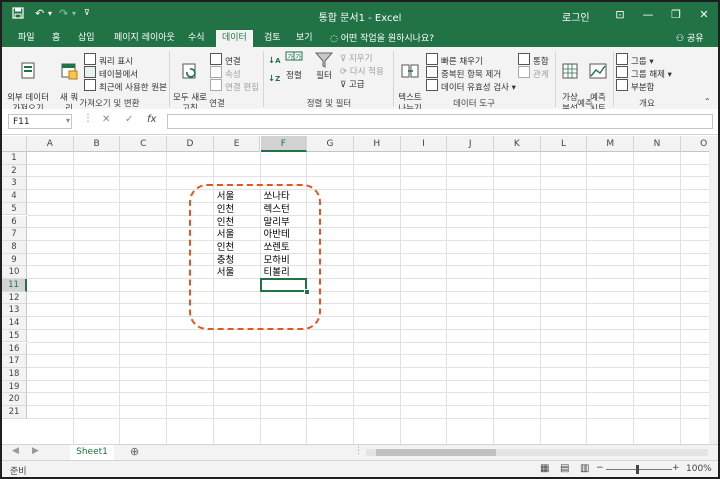  What do you see at coordinates (517, 144) in the screenshot?
I see `column-header: K` at bounding box center [517, 144].